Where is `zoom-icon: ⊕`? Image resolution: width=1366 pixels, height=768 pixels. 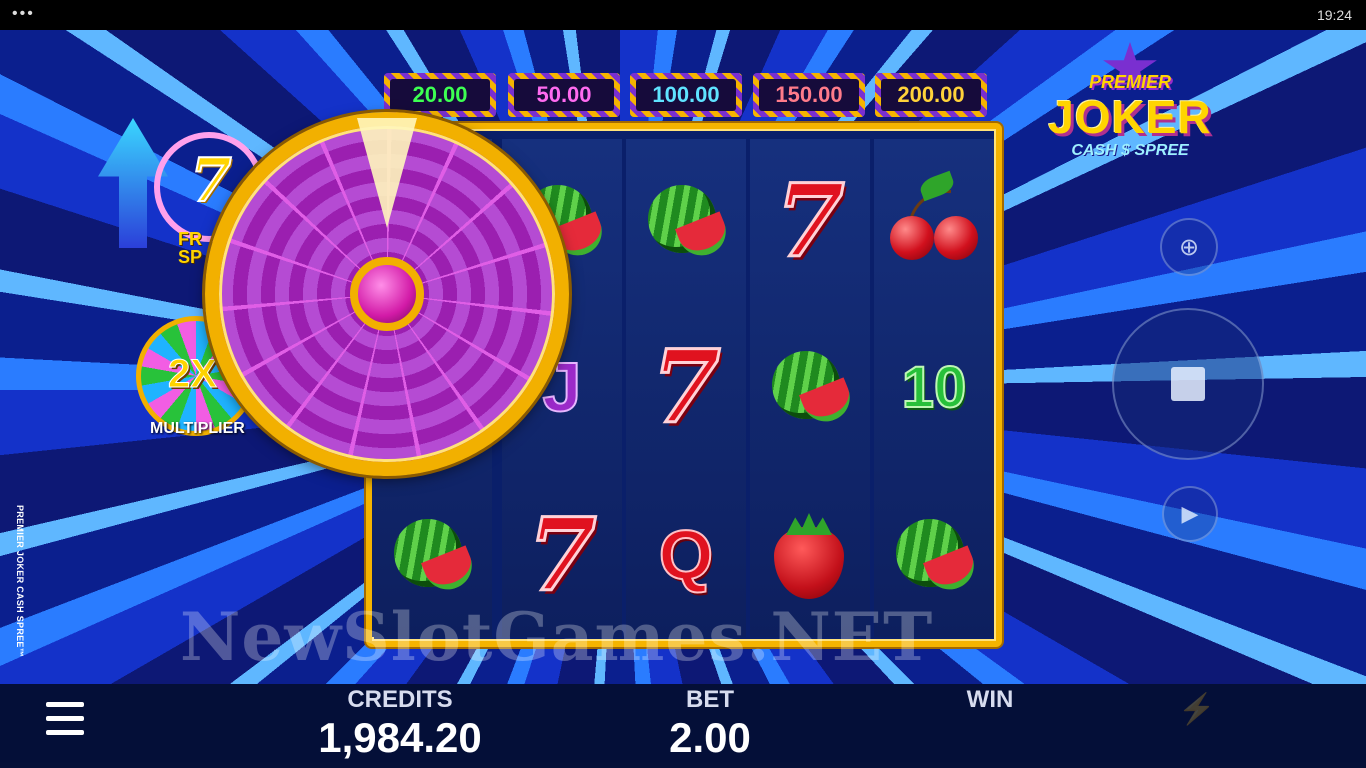
zoom-icon: ⊕ is located at coordinates (1189, 247).